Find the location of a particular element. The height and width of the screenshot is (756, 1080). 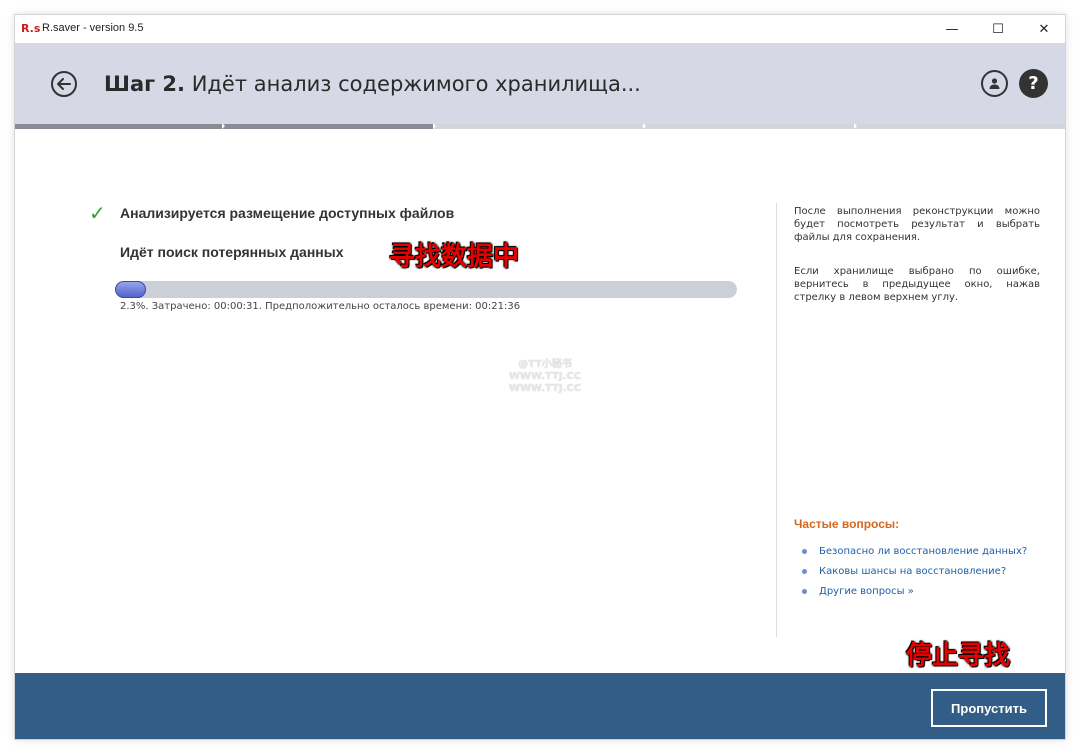

faq-title: Частые вопросы: is located at coordinates (847, 524).